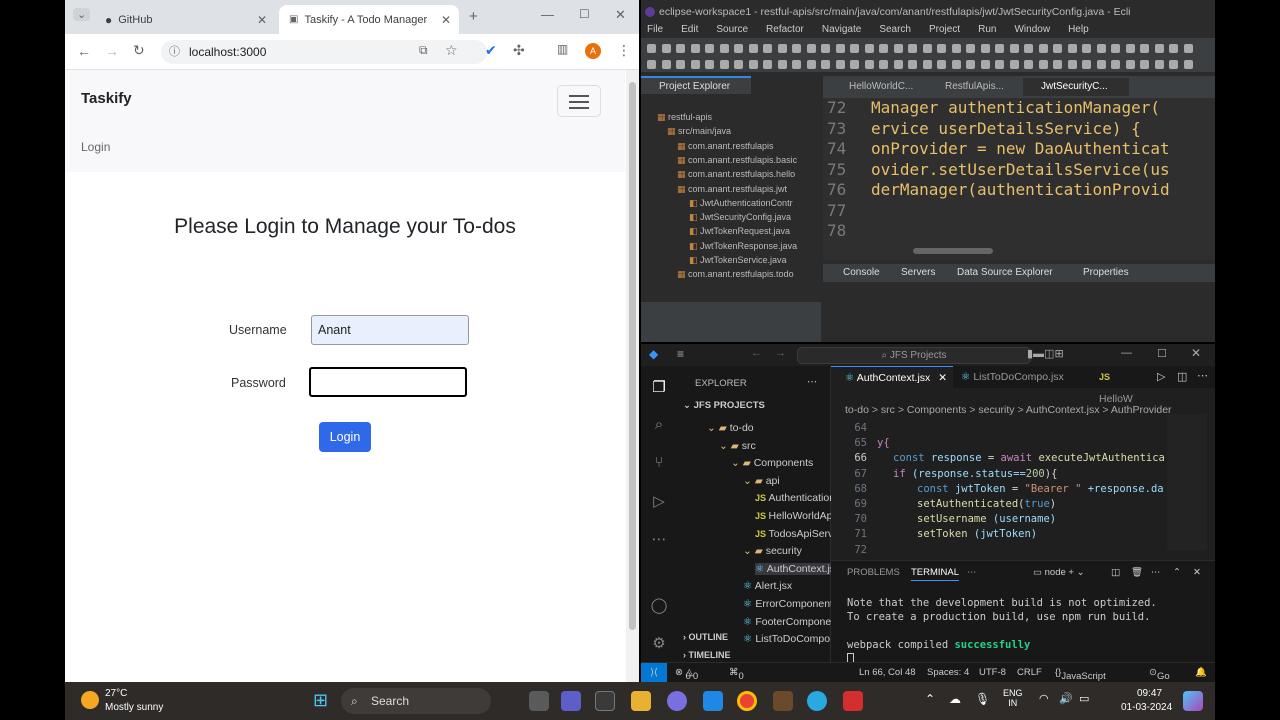  Describe the element at coordinates (841, 29) in the screenshot. I see `eclipse-menu-navigate: Navigate` at that location.